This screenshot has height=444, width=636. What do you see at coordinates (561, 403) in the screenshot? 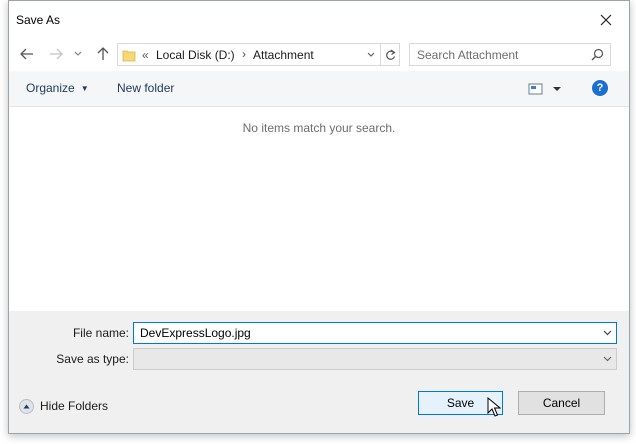
I see `cancel-button: Cancel` at bounding box center [561, 403].